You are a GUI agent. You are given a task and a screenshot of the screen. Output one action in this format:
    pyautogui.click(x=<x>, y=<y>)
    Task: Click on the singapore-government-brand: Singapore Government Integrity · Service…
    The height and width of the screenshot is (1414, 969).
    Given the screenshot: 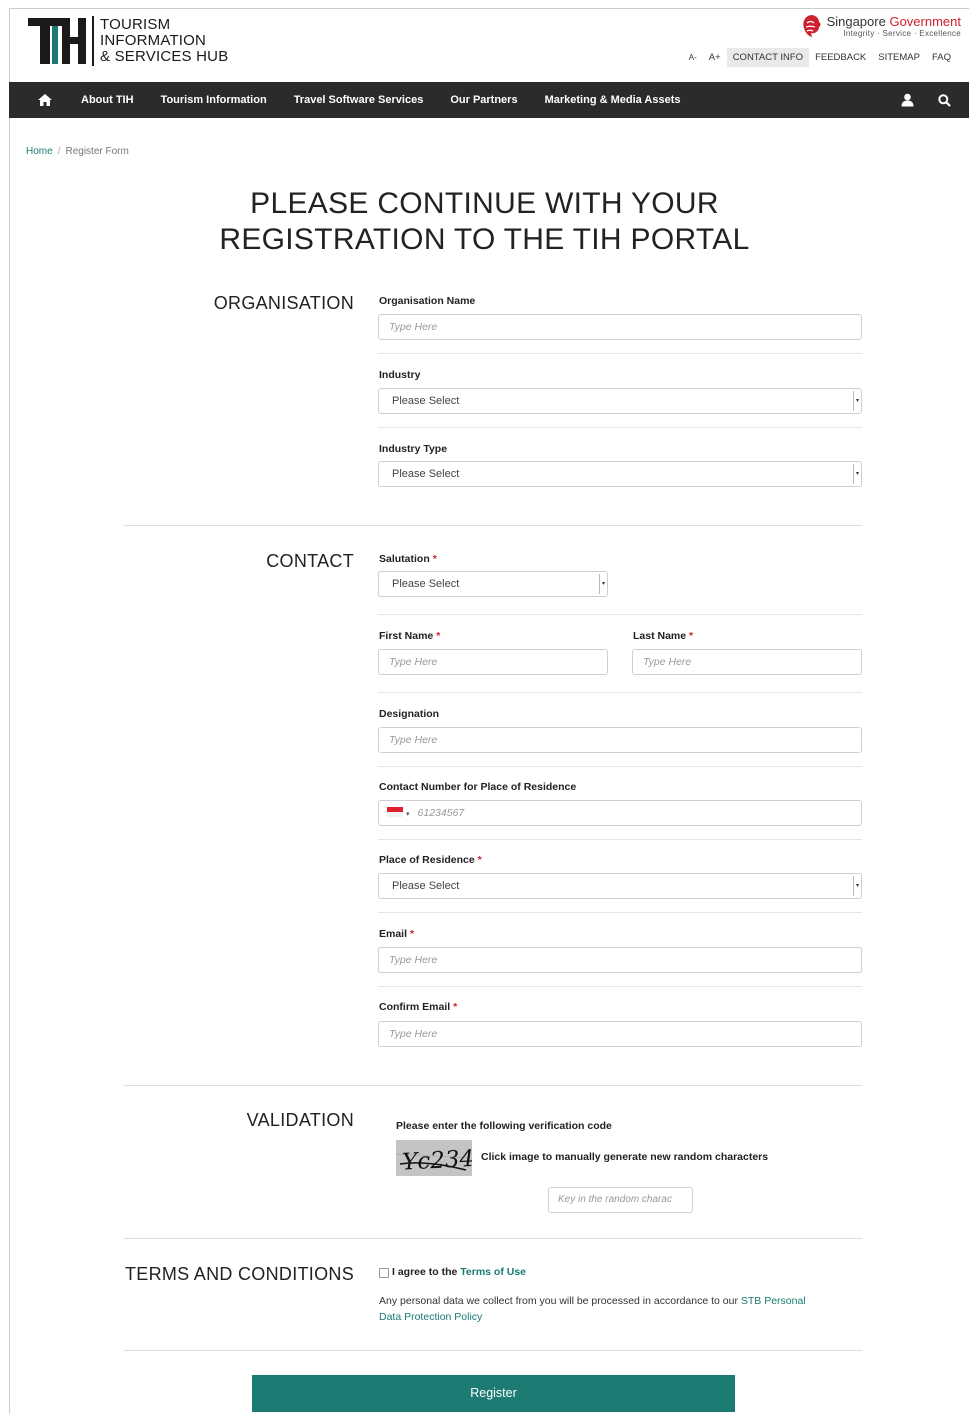 What is the action you would take?
    pyautogui.click(x=880, y=26)
    